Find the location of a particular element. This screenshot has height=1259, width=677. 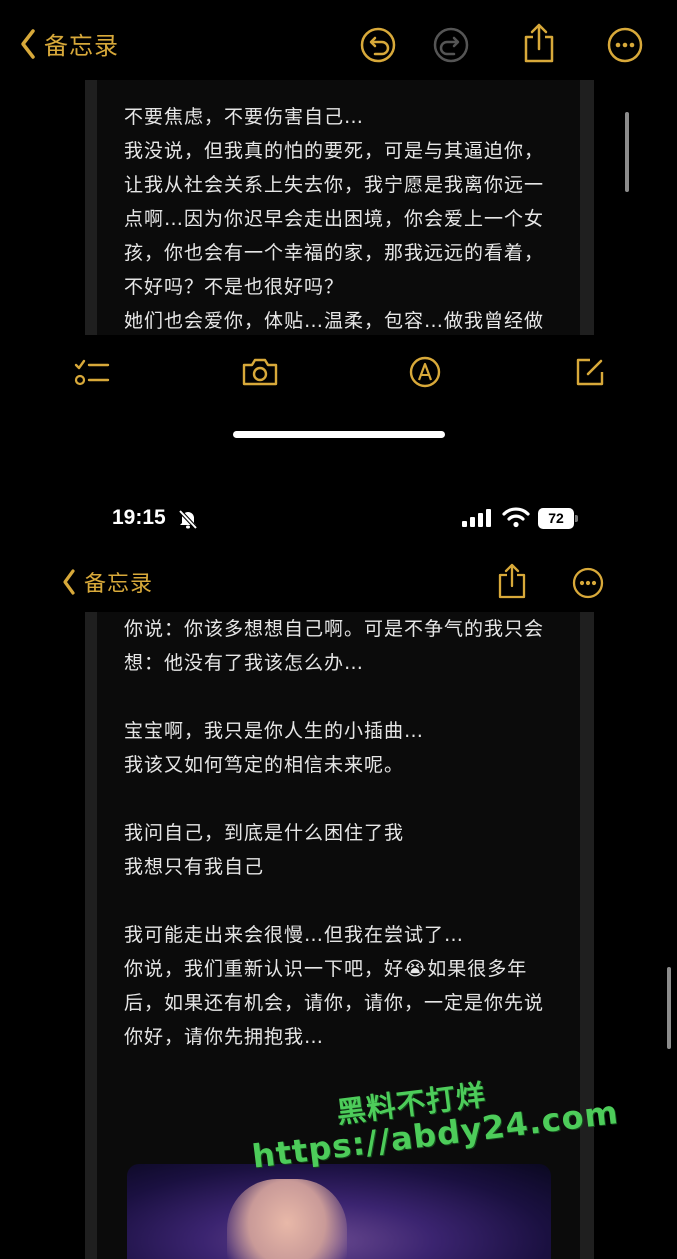

undo-icon is located at coordinates (378, 45).